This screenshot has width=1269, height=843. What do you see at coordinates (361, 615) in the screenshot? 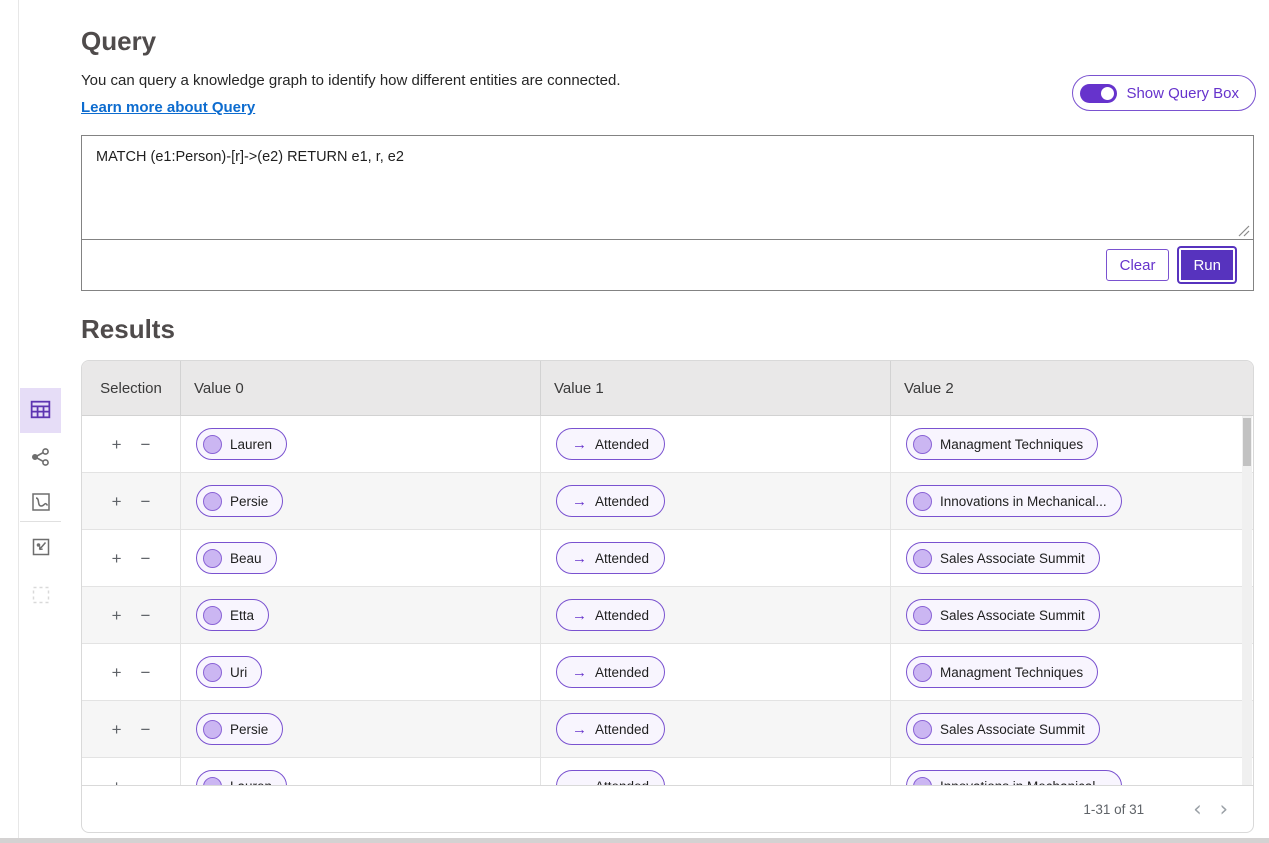
I see `value0-cell: Etta` at bounding box center [361, 615].